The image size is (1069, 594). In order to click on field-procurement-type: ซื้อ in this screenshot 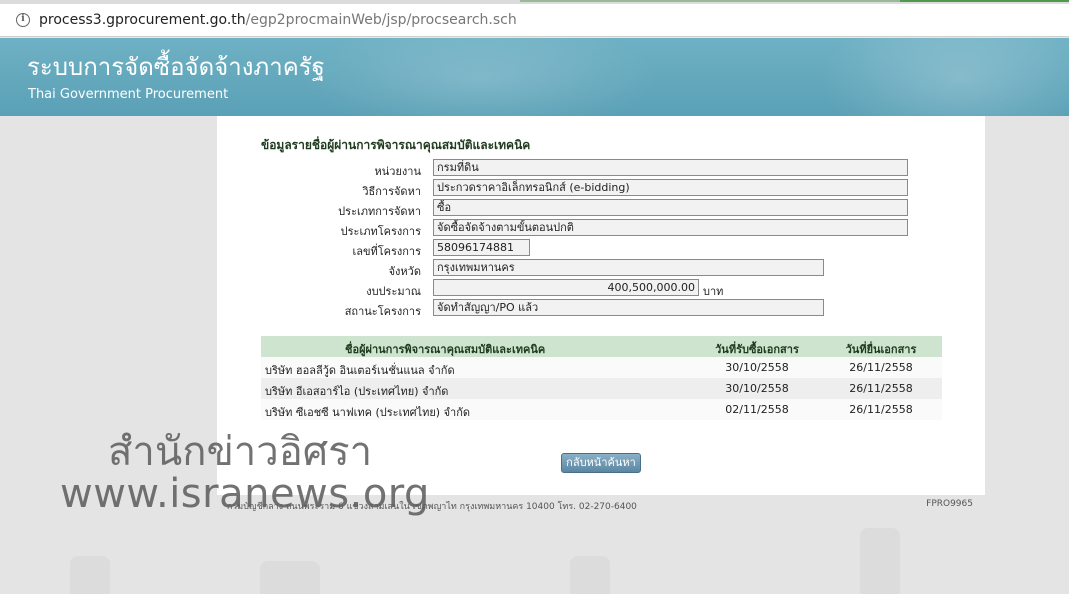, I will do `click(670, 207)`.